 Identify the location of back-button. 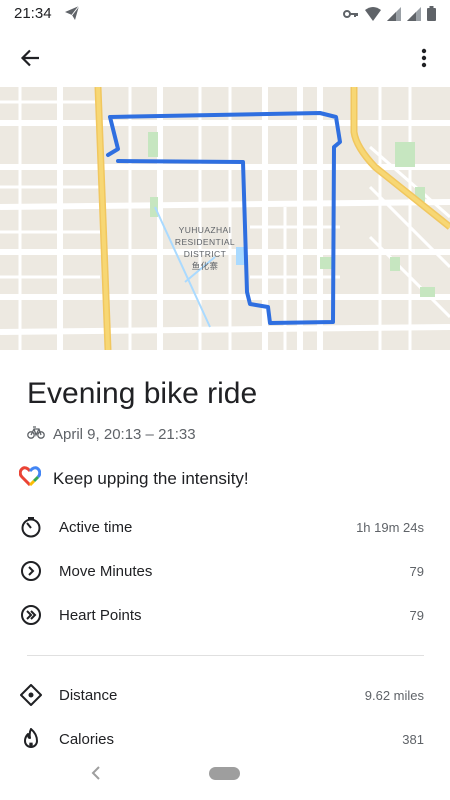
(30, 58).